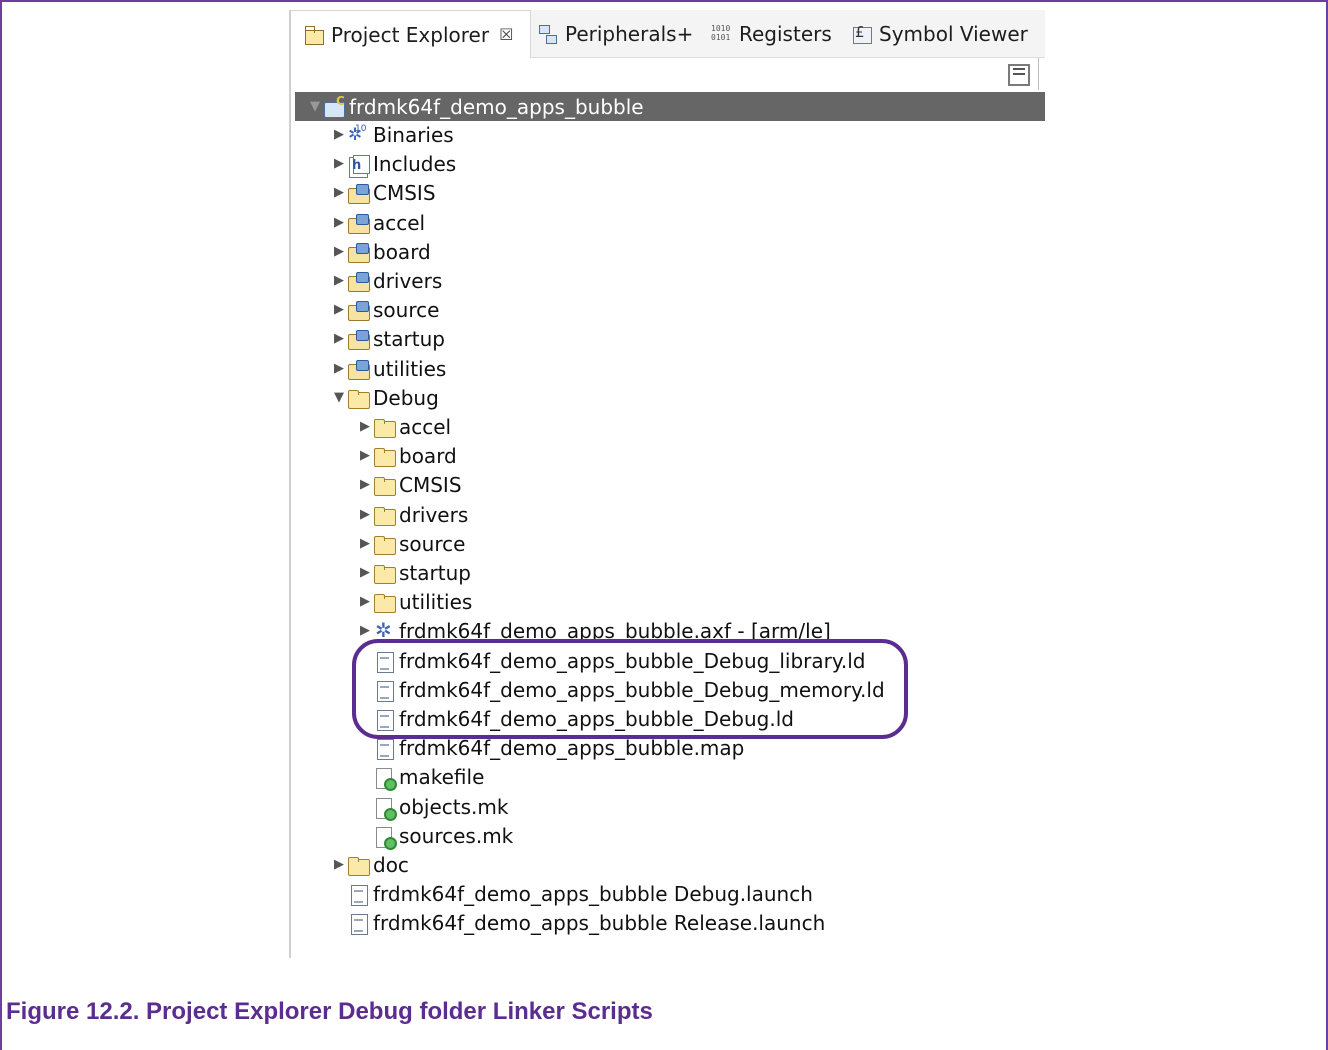 This screenshot has width=1328, height=1050. What do you see at coordinates (393, 163) in the screenshot?
I see `tree-item: ▶ Includes` at bounding box center [393, 163].